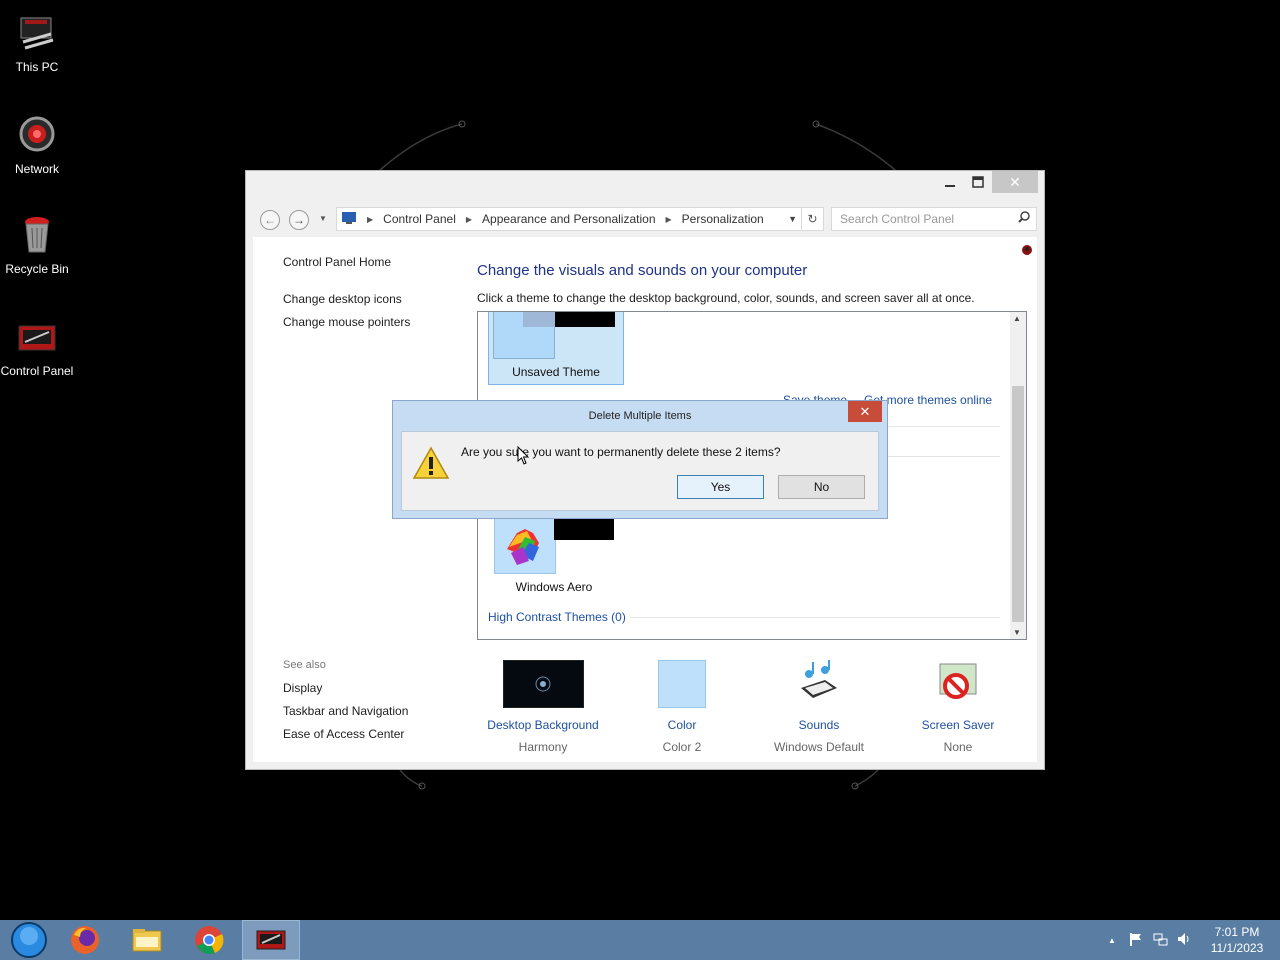 The width and height of the screenshot is (1280, 960). Describe the element at coordinates (682, 747) in the screenshot. I see `color-value: Color 2` at that location.